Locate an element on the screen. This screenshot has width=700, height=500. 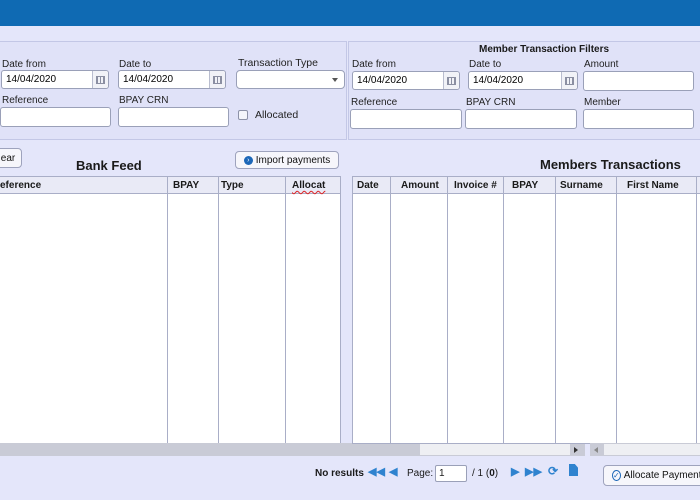
member-date-from-field: 14/04/2020 is located at coordinates (406, 80).